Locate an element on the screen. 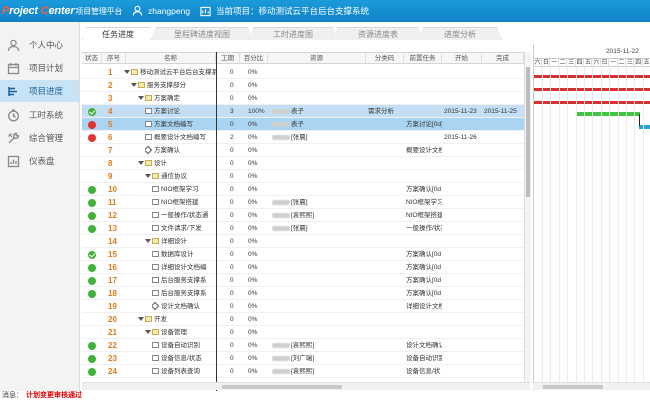 The image size is (650, 400). task-name: NIO框架搭建 is located at coordinates (184, 202).